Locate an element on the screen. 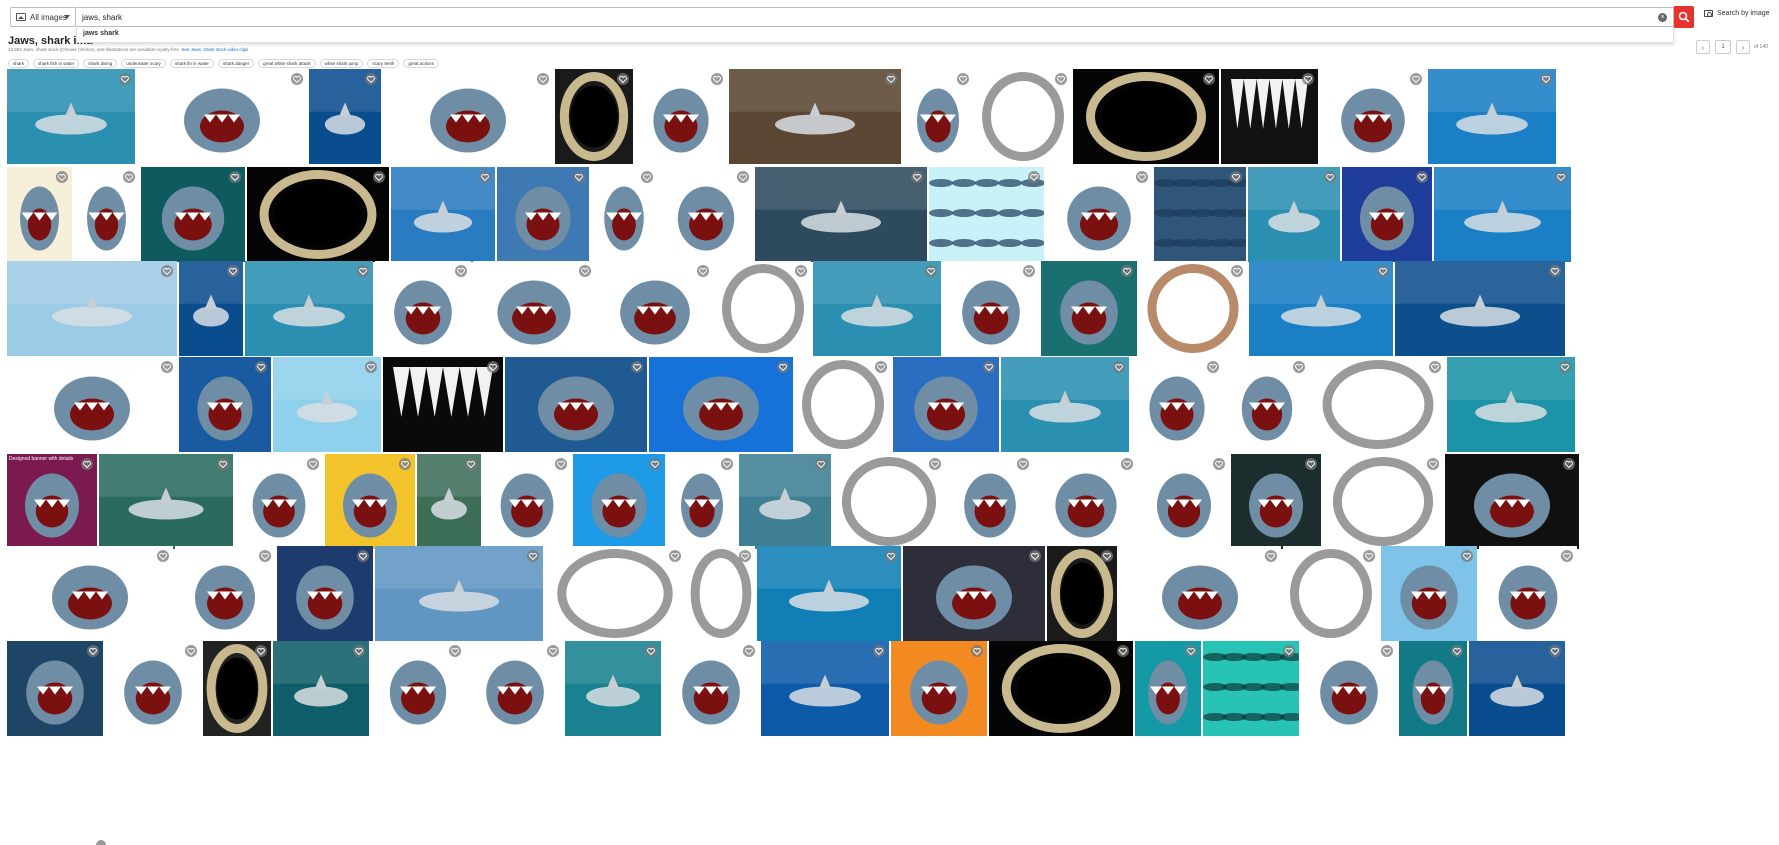 This screenshot has height=845, width=1779. related-search-chip: shark danger is located at coordinates (236, 63).